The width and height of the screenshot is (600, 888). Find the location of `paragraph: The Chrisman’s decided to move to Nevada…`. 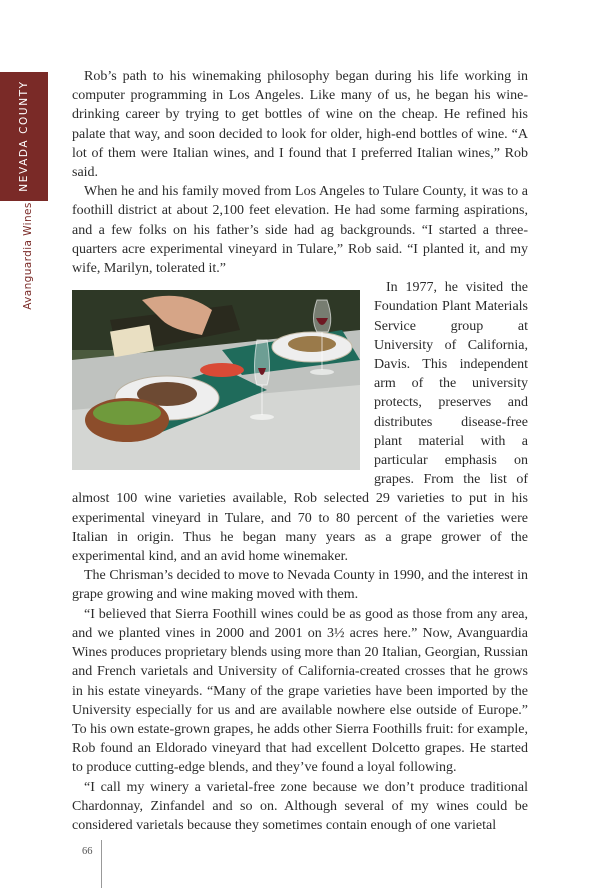

paragraph: The Chrisman’s decided to move to Nevada… is located at coordinates (300, 585).